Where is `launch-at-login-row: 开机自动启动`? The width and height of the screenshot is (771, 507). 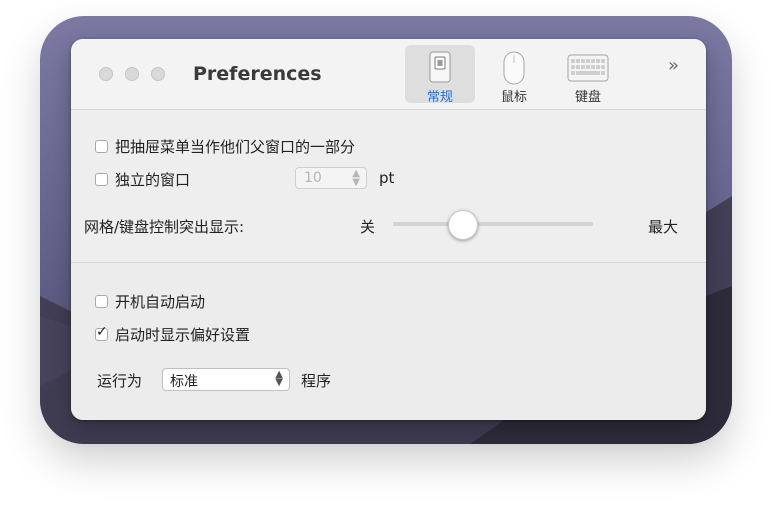 launch-at-login-row: 开机自动启动 is located at coordinates (150, 301).